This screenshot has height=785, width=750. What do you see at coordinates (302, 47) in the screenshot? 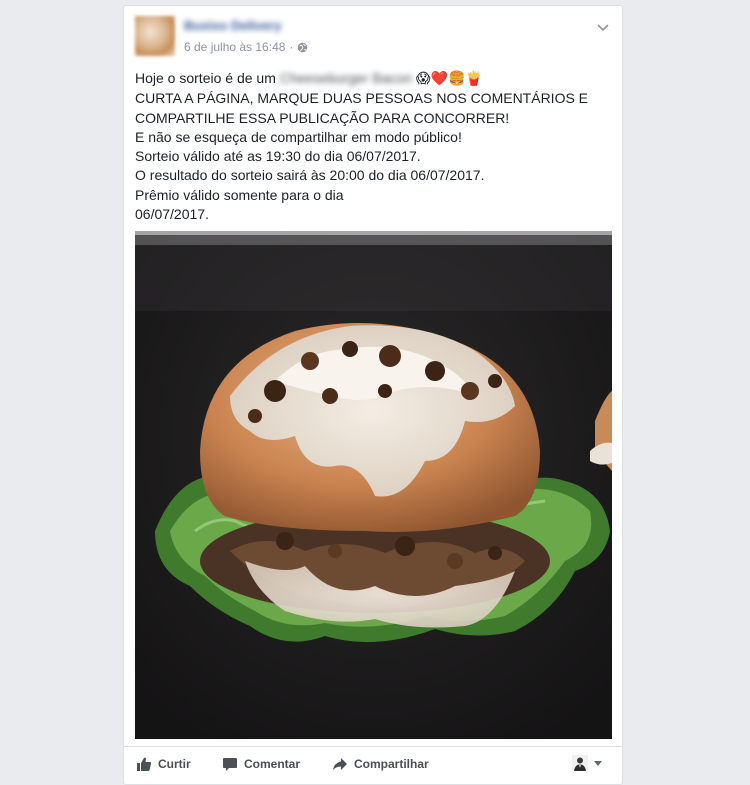
I see `globe-icon` at bounding box center [302, 47].